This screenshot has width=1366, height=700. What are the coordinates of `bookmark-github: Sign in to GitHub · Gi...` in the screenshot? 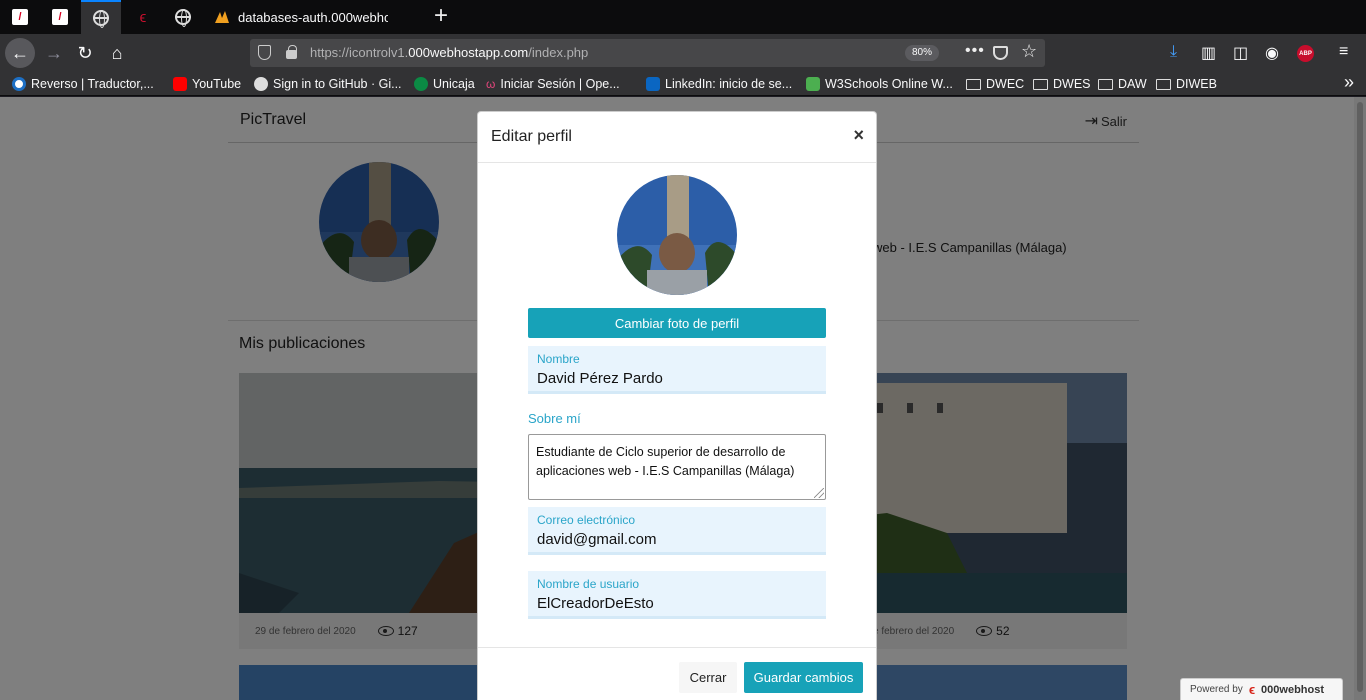 It's located at (328, 84).